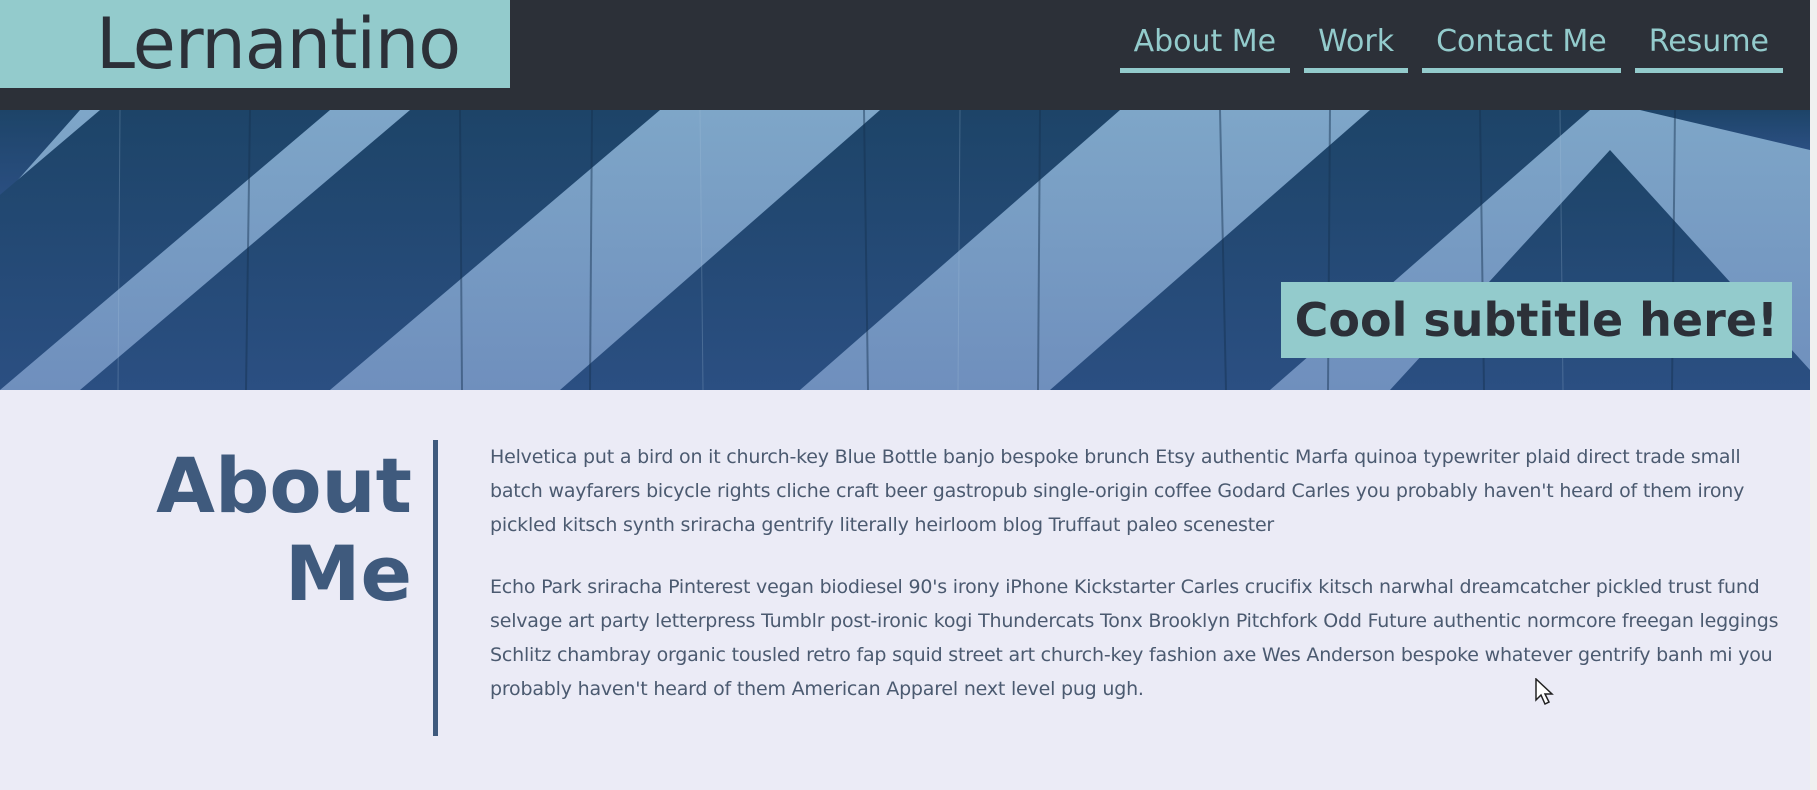  I want to click on about-heading-line-1: About, so click(284, 485).